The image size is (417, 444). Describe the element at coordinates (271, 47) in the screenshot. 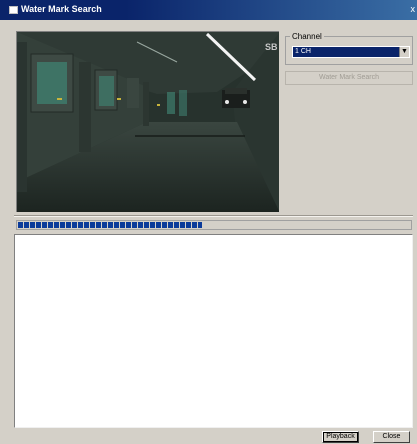

I see `video-overlay-text: SB` at that location.